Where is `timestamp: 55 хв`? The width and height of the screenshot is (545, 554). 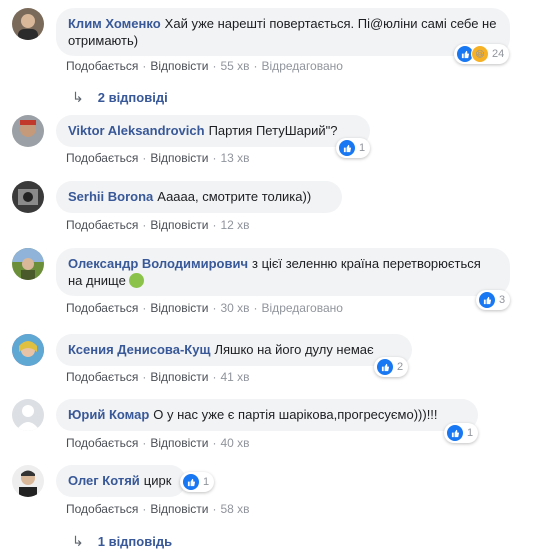
timestamp: 55 хв is located at coordinates (234, 66).